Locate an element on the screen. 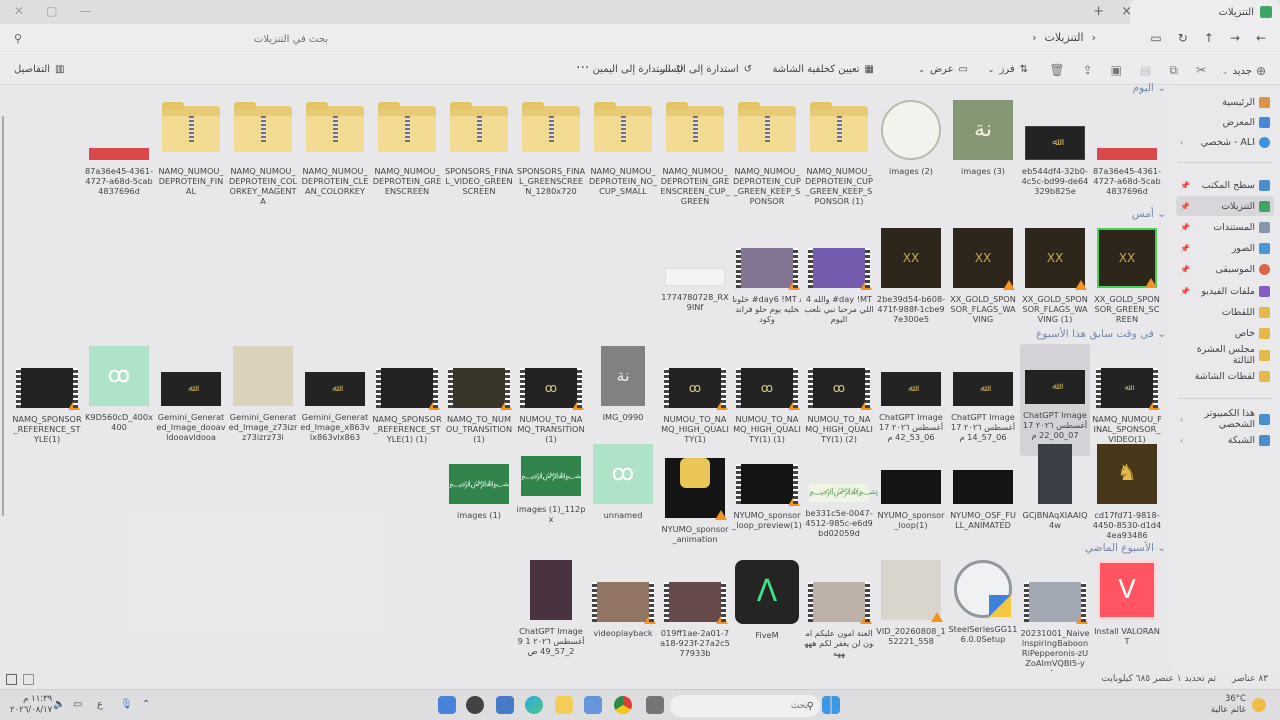 The height and width of the screenshot is (720, 1280). image-tile: GCjBNAqXIAAIQ4w is located at coordinates (1055, 500).